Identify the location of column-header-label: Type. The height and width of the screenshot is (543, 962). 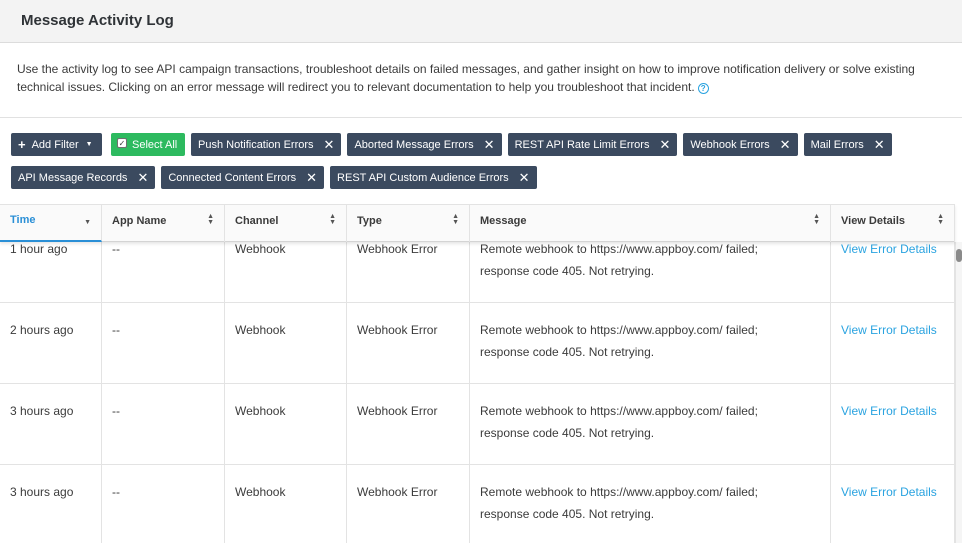
(369, 221).